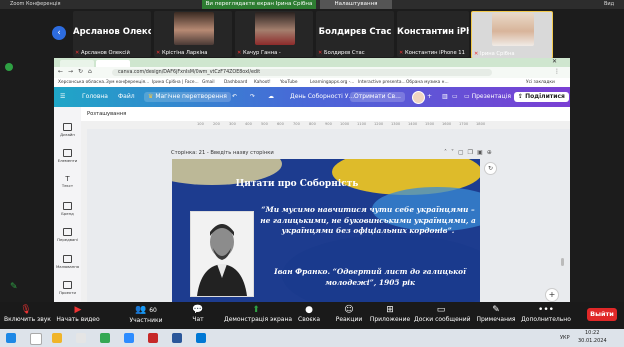 The height and width of the screenshot is (347, 624). I want to click on rail-label: Елементи, so click(67, 160).